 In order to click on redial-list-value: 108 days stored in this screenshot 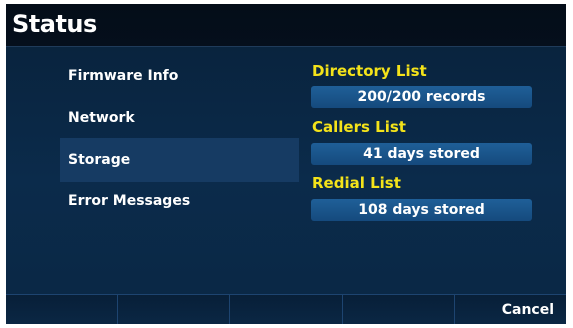, I will do `click(421, 210)`.